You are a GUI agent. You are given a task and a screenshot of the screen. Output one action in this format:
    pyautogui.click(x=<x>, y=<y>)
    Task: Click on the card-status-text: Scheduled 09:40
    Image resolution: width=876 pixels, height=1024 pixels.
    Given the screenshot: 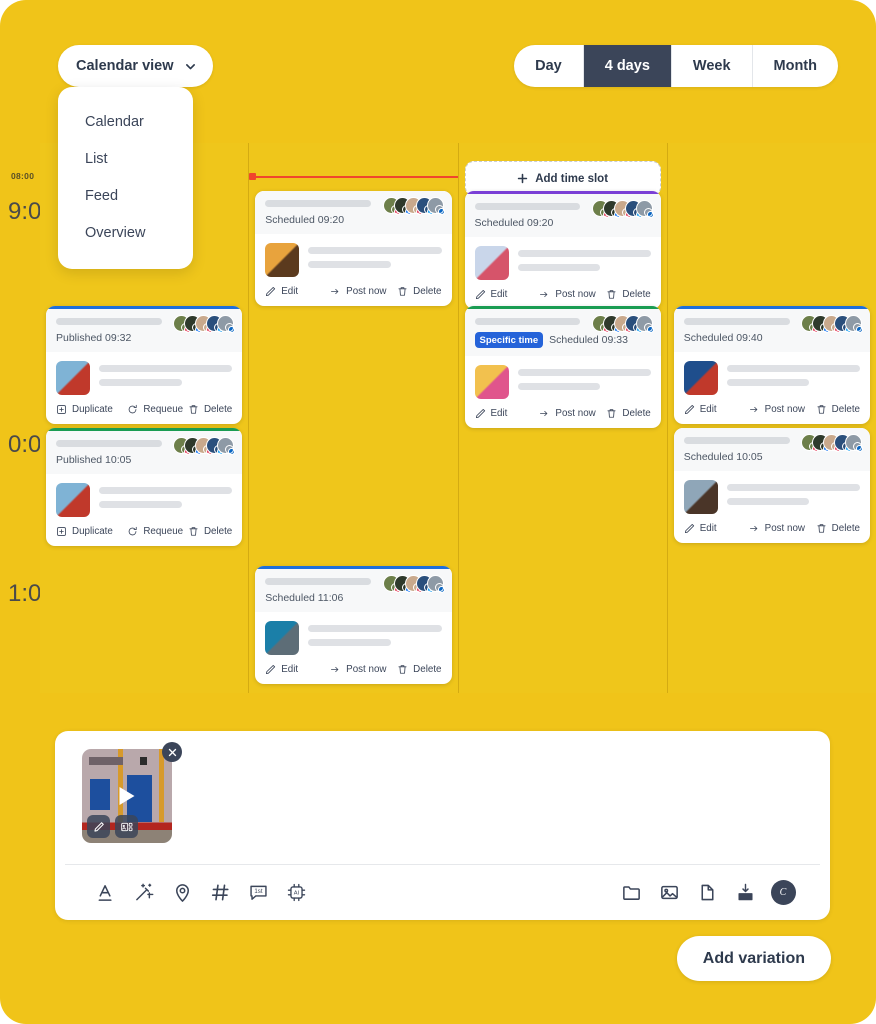 What is the action you would take?
    pyautogui.click(x=723, y=338)
    